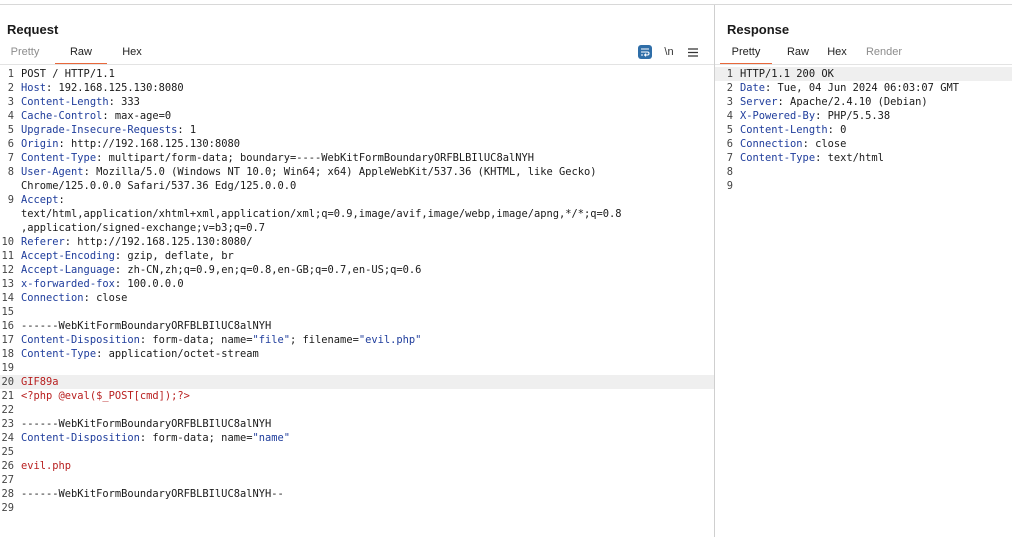  What do you see at coordinates (357, 200) in the screenshot?
I see `request-line: 9 Accept:` at bounding box center [357, 200].